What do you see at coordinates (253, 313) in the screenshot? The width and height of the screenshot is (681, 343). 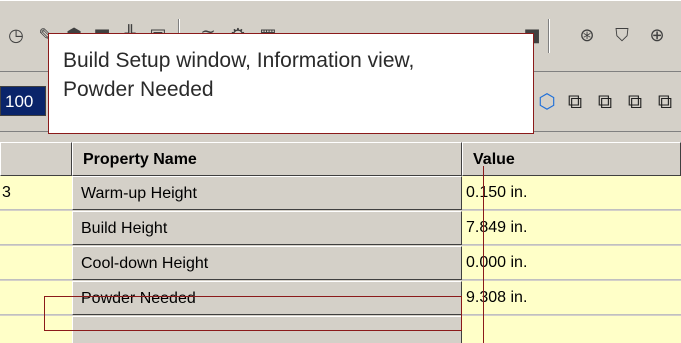 I see `powder-needed-highlight` at bounding box center [253, 313].